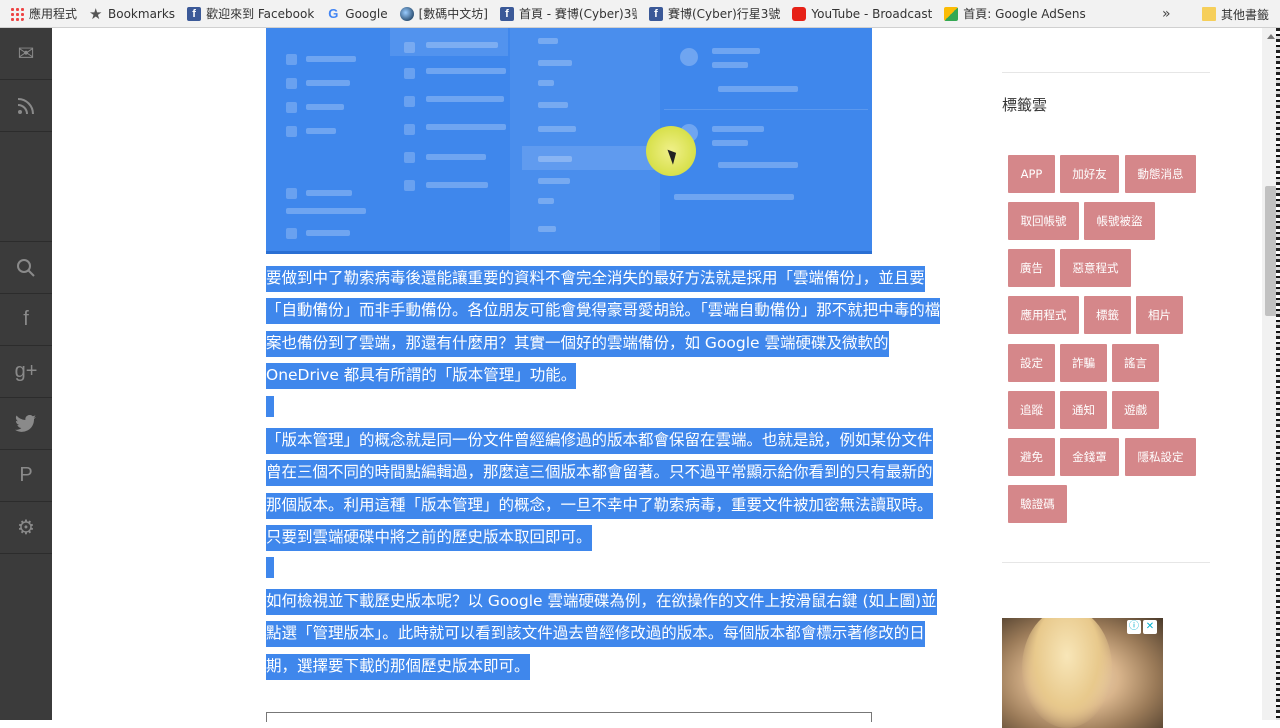 This screenshot has height=728, width=1280. Describe the element at coordinates (17, 13) in the screenshot. I see `apps-icon` at that location.